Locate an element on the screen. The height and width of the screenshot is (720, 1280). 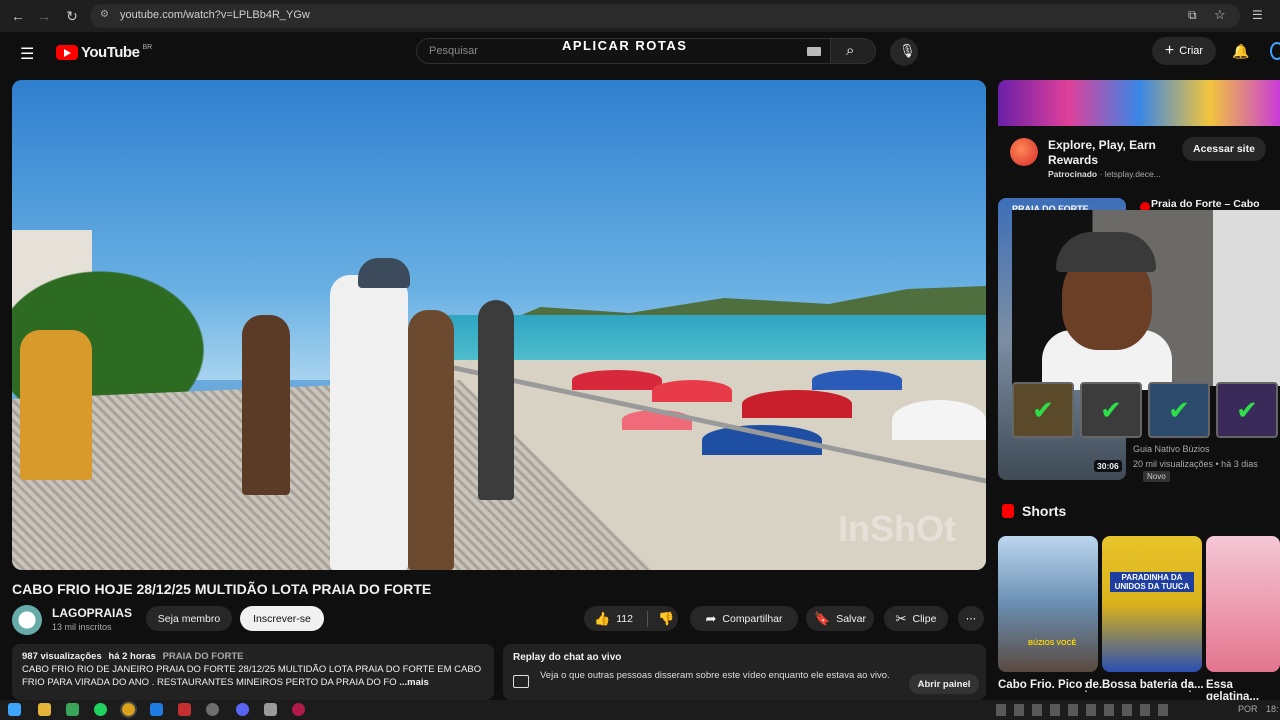
discord-icon is located at coordinates (242, 709).